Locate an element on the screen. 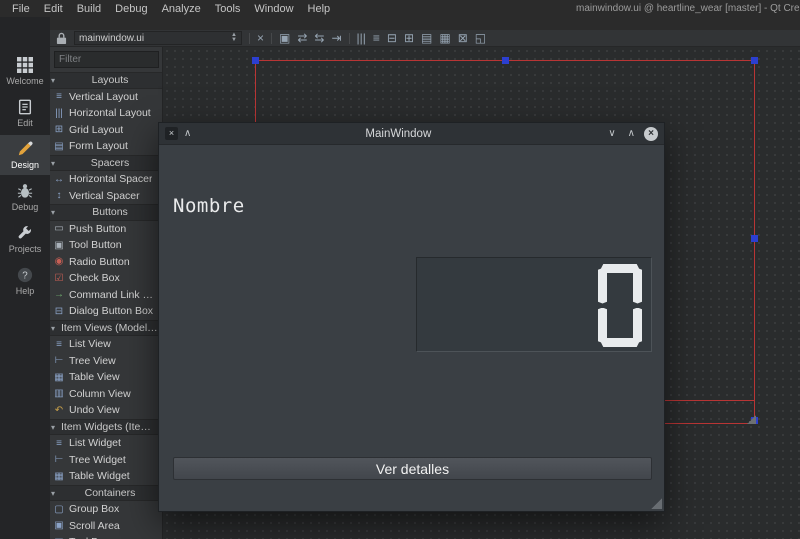 This screenshot has width=800, height=539. widget-item-tree-widget: ⊢ Tree Widget is located at coordinates (106, 460).